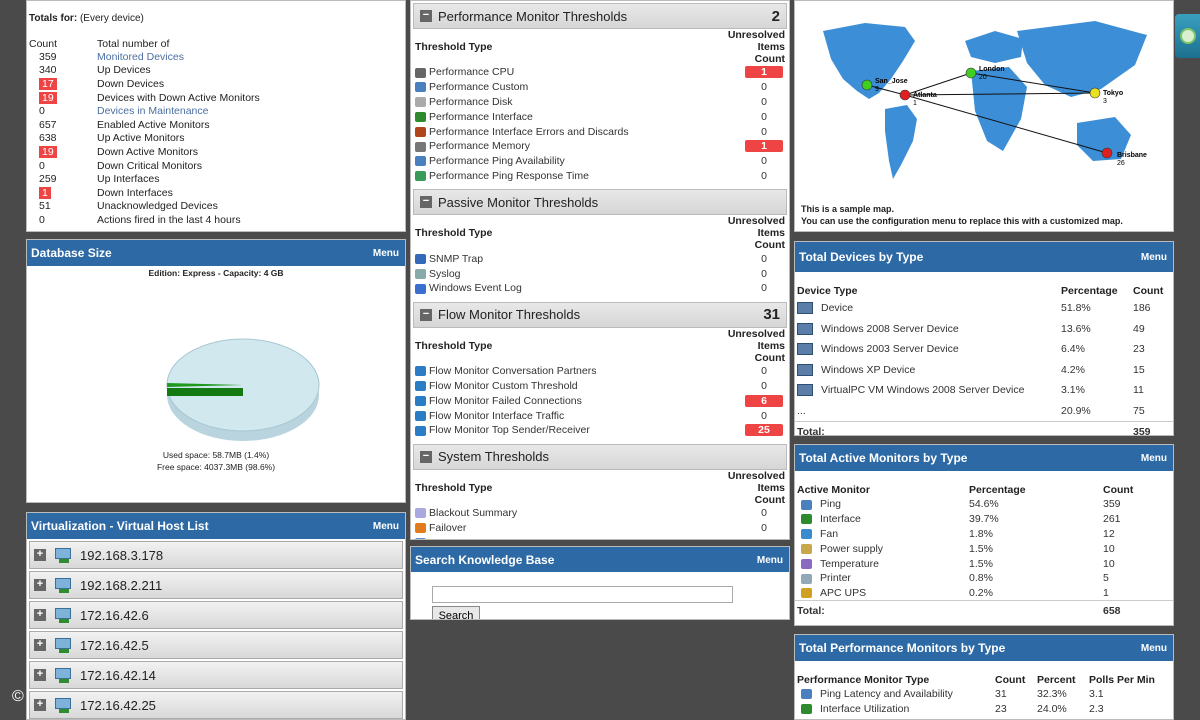 This screenshot has width=1200, height=720. Describe the element at coordinates (868, 370) in the screenshot. I see `device-type-label: Windows XP Device` at that location.